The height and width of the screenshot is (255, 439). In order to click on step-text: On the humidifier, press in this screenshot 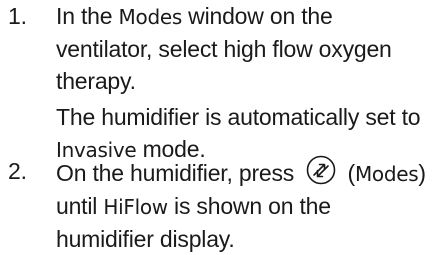, I will do `click(178, 173)`.